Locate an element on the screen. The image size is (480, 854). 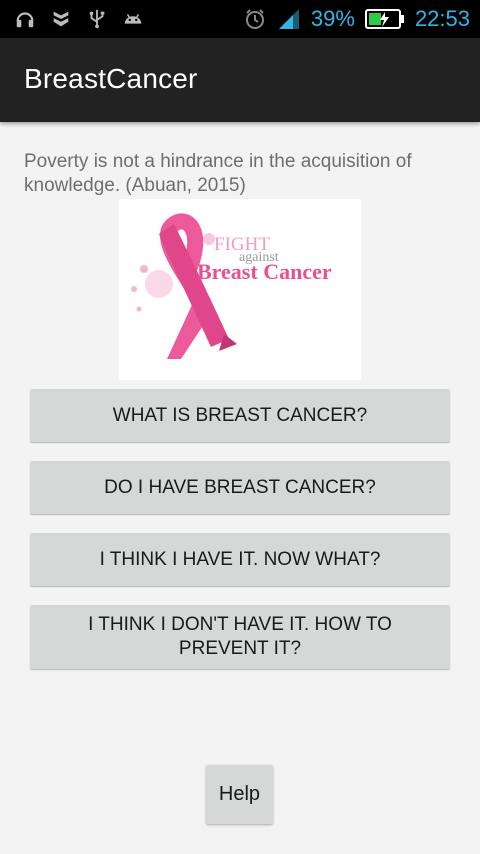
fight-breast-cancer-banner: FIGHT against Breast Cancer is located at coordinates (240, 289).